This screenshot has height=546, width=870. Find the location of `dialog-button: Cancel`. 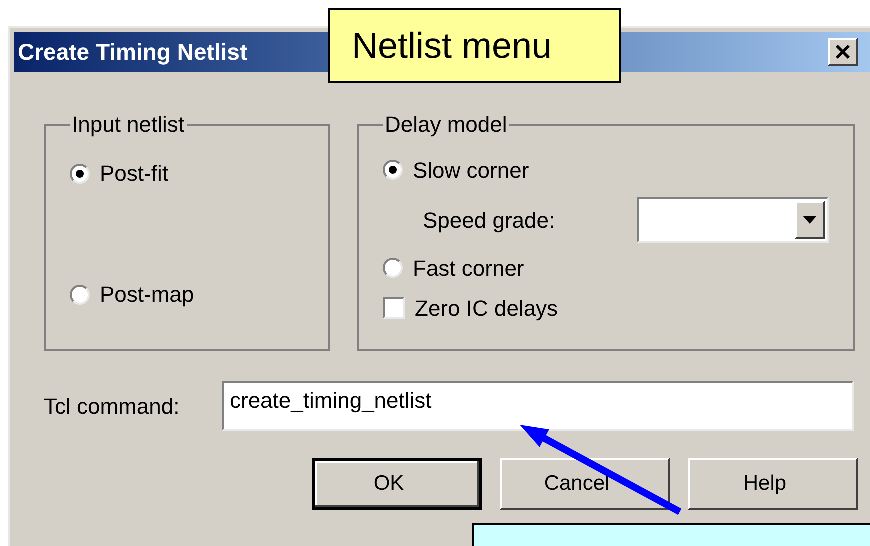

dialog-button: Cancel is located at coordinates (585, 484).